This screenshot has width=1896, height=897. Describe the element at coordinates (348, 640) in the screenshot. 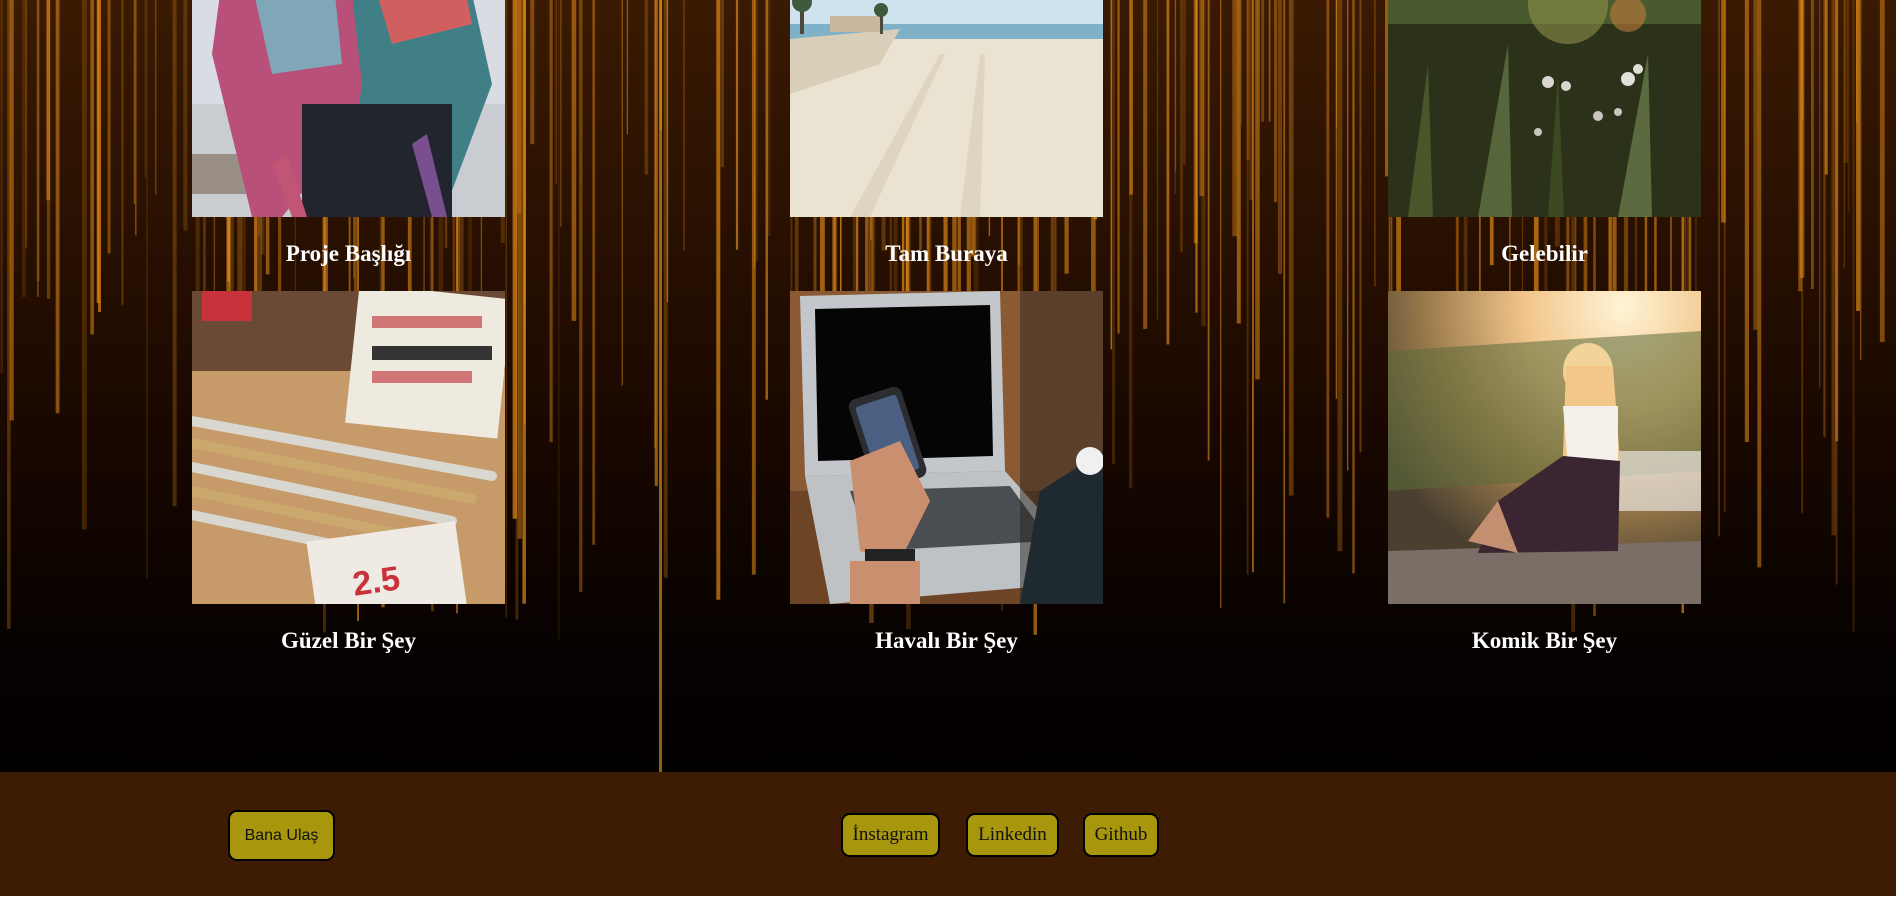

I see `project-title: Güzel Bir Şey` at that location.